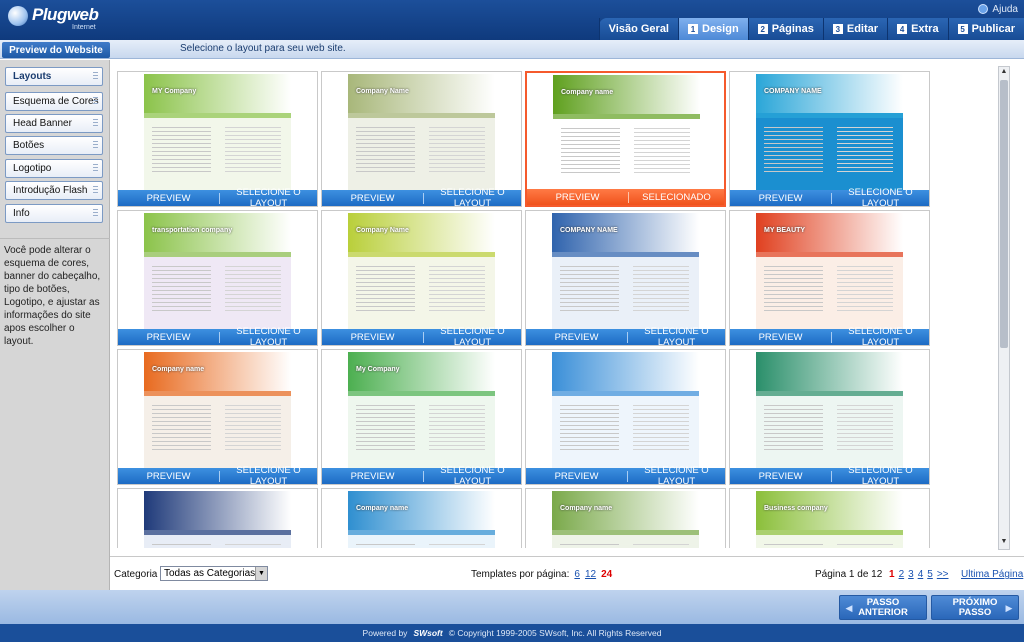  Describe the element at coordinates (829, 271) in the screenshot. I see `template-thumbnail: MY BEAUTY` at that location.